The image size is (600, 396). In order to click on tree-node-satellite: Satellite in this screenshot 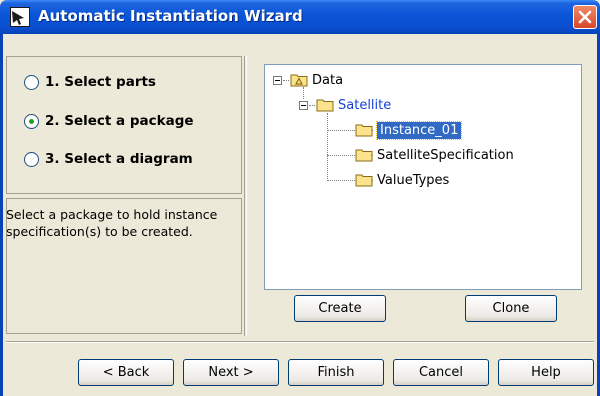, I will do `click(345, 105)`.